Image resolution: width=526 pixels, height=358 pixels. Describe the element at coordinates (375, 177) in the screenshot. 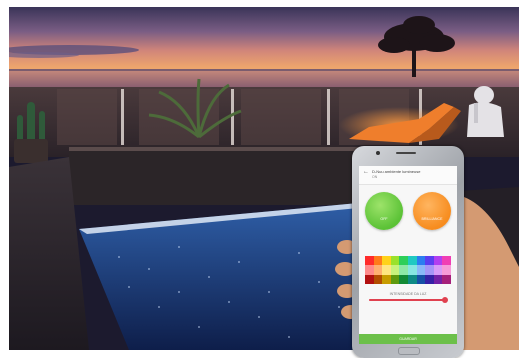

I see `app-subtitle: ON` at that location.